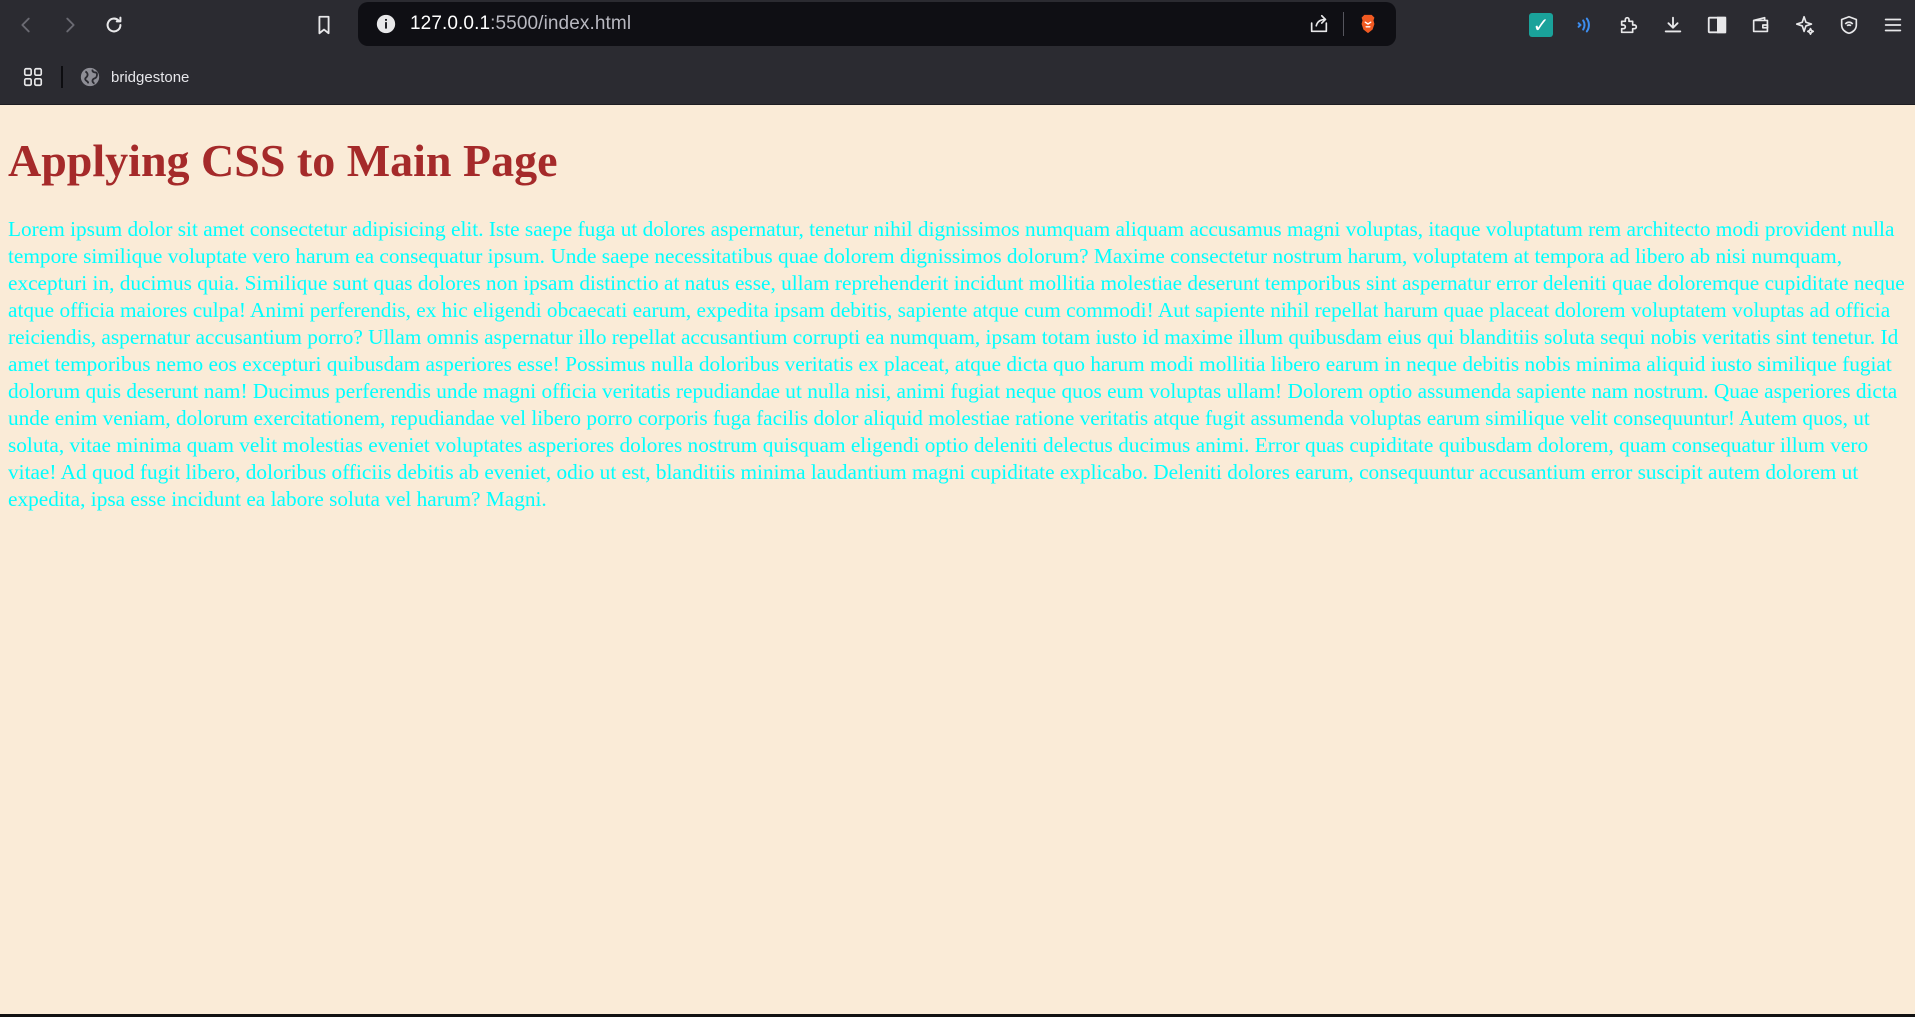  I want to click on wallet-icon, so click(1761, 25).